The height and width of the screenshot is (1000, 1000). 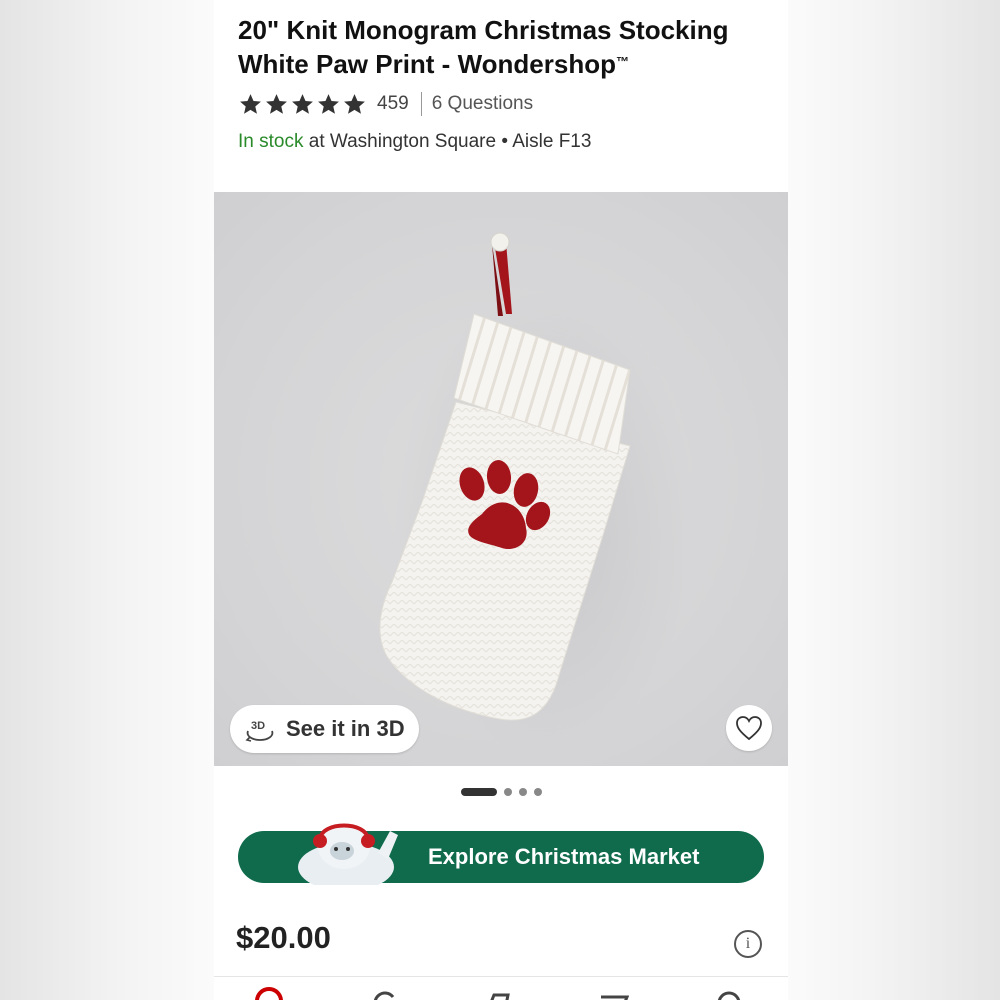 I want to click on store-location: at Washington Square • Aisle F13, so click(x=450, y=141).